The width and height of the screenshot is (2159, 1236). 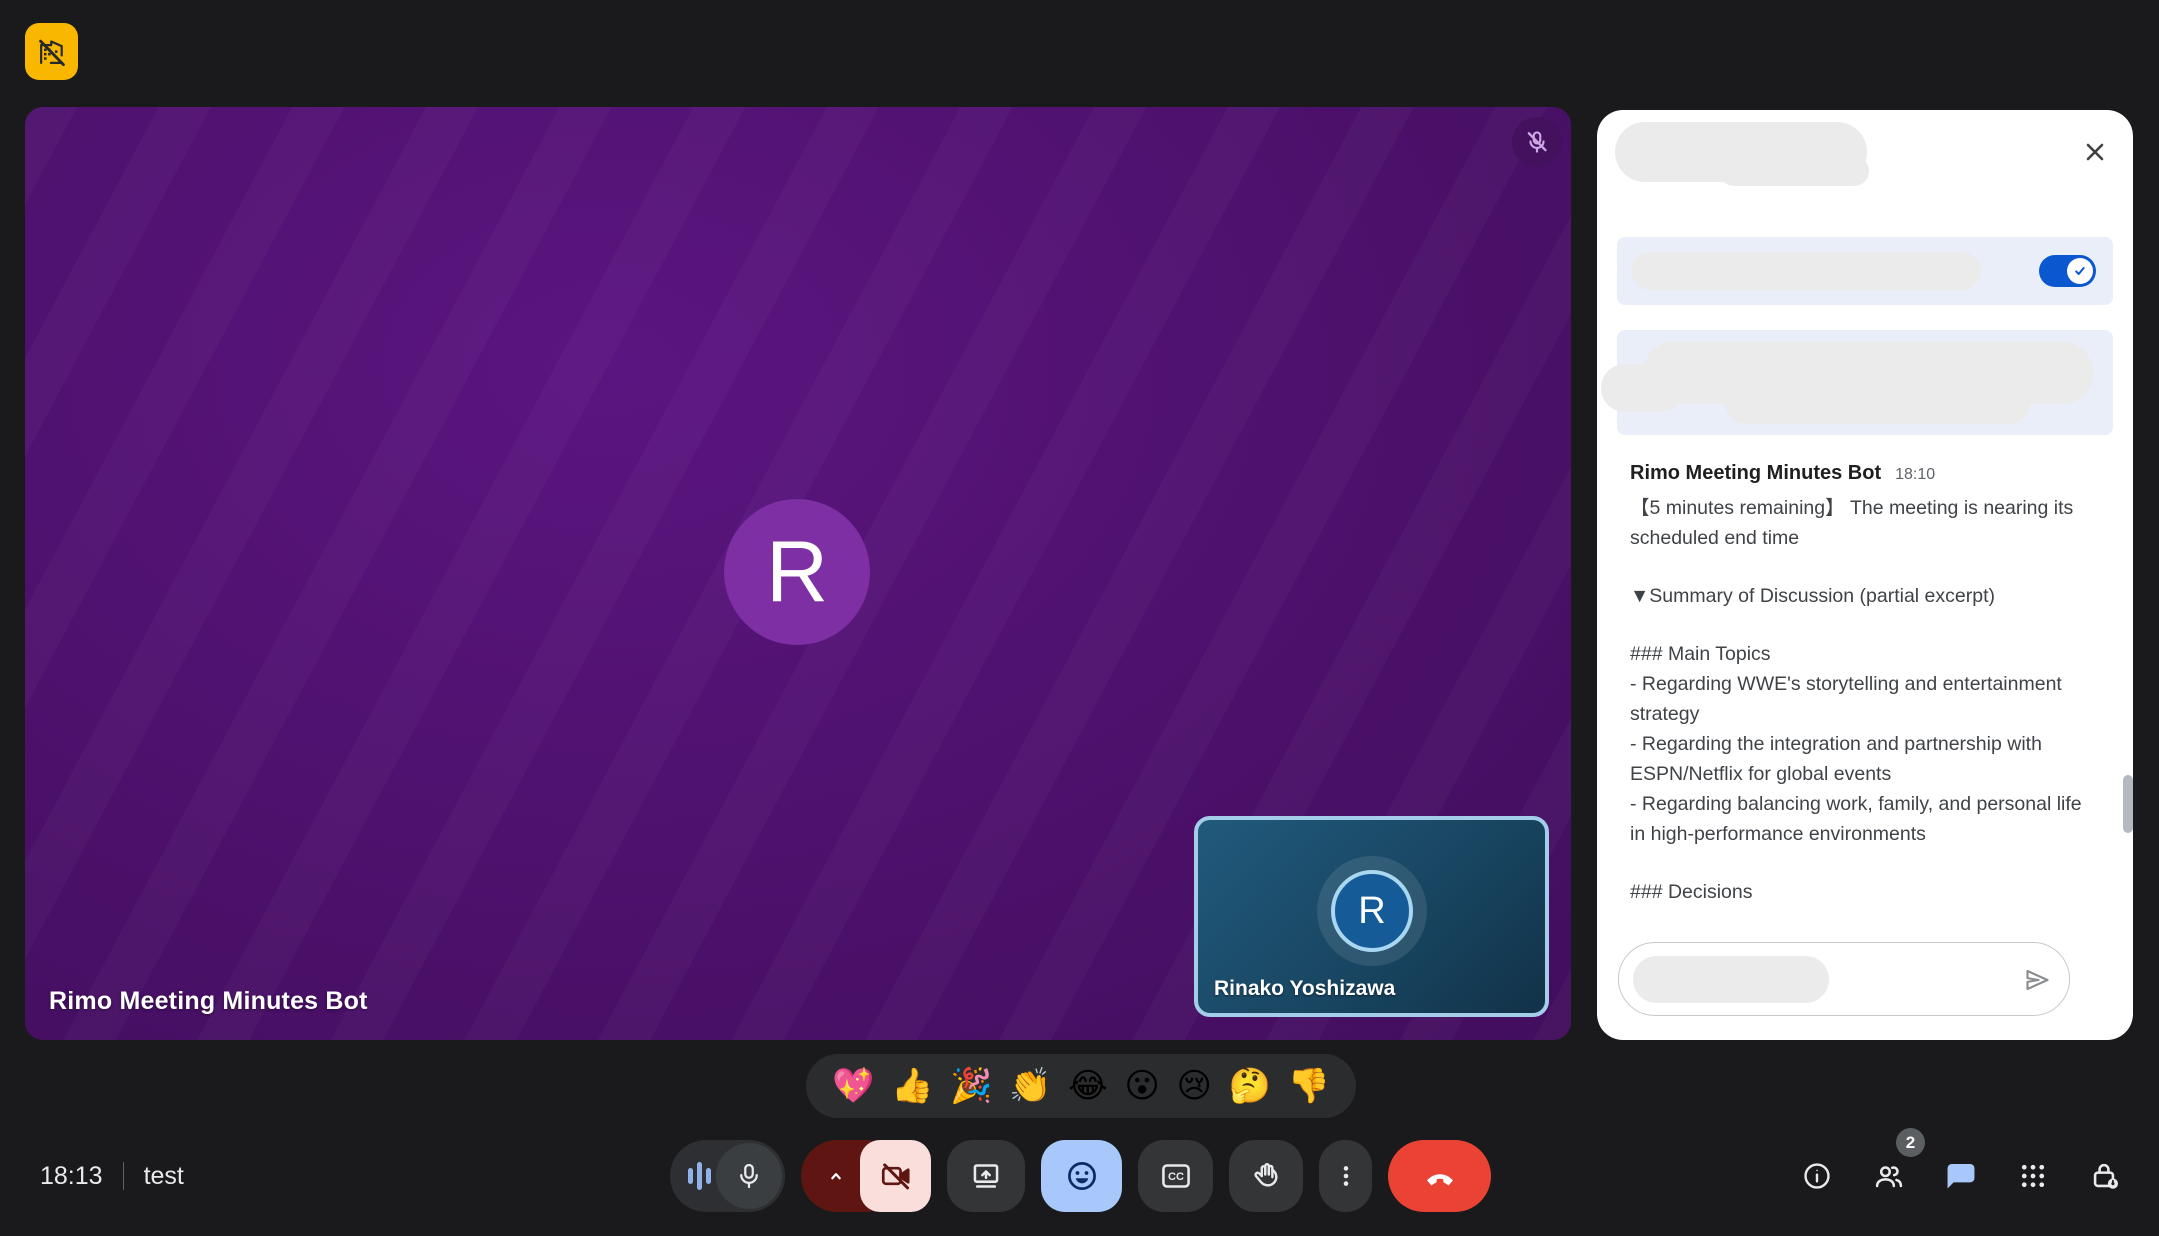 What do you see at coordinates (1305, 988) in the screenshot?
I see `participant-name-label: Rinako Yoshizawa` at bounding box center [1305, 988].